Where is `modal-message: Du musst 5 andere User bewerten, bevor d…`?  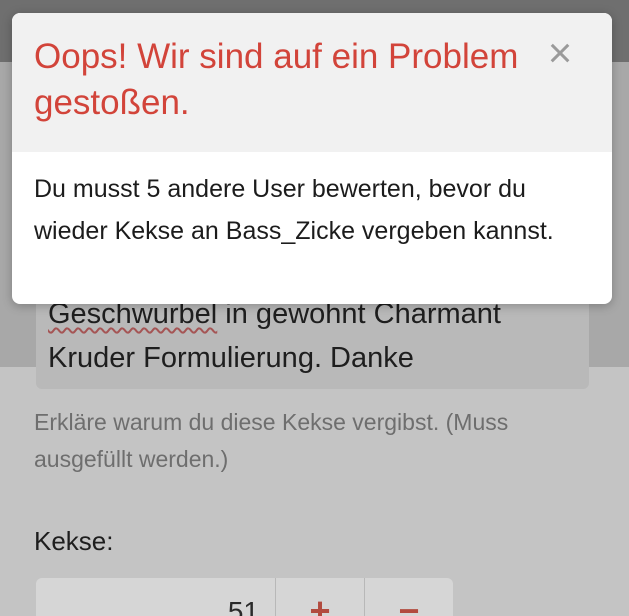 modal-message: Du musst 5 andere User bewerten, bevor d… is located at coordinates (294, 210).